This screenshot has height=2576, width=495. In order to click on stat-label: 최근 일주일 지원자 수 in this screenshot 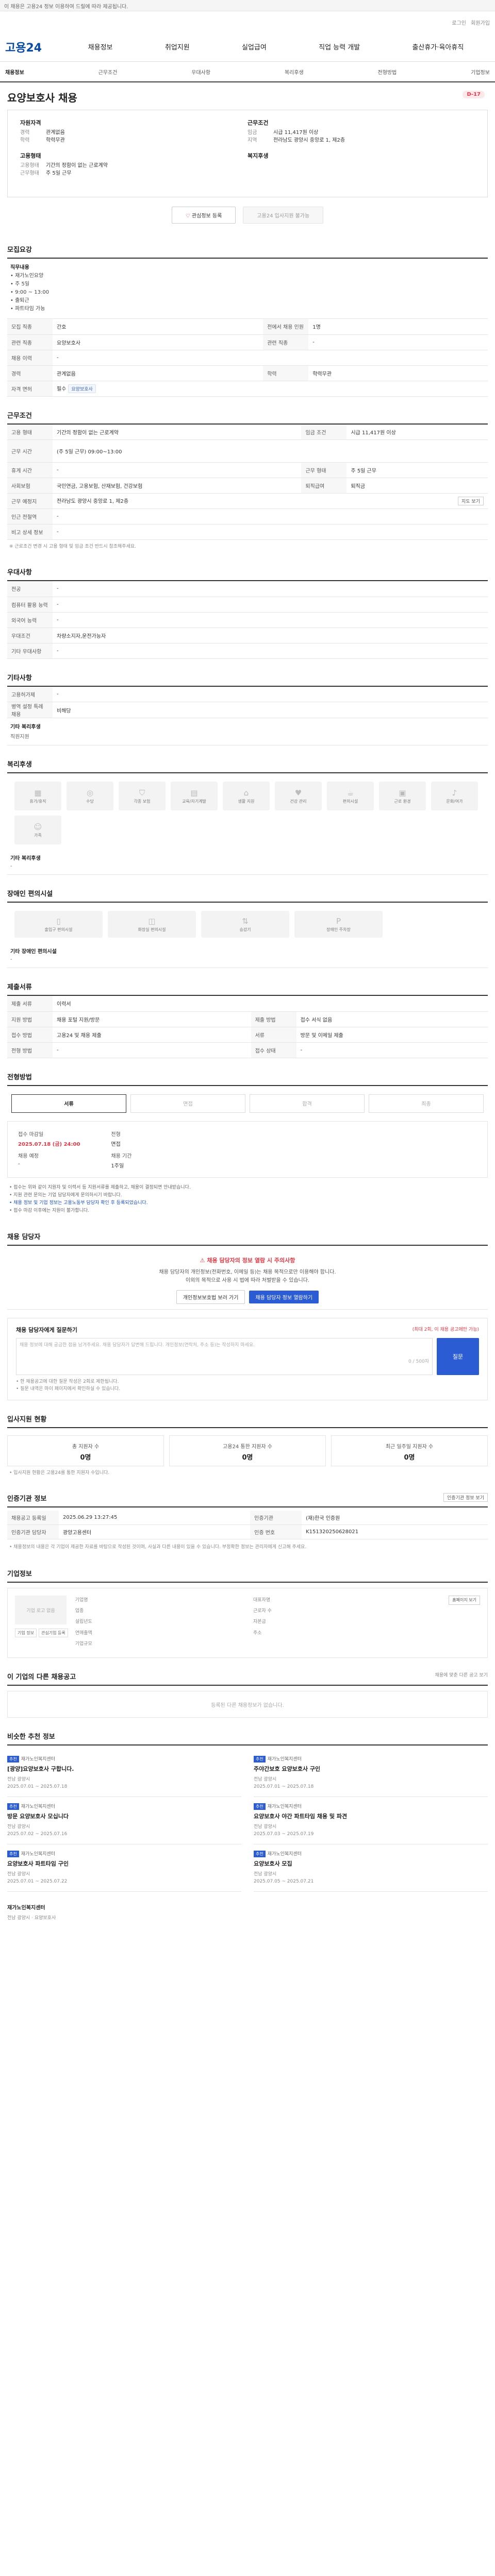, I will do `click(410, 1447)`.